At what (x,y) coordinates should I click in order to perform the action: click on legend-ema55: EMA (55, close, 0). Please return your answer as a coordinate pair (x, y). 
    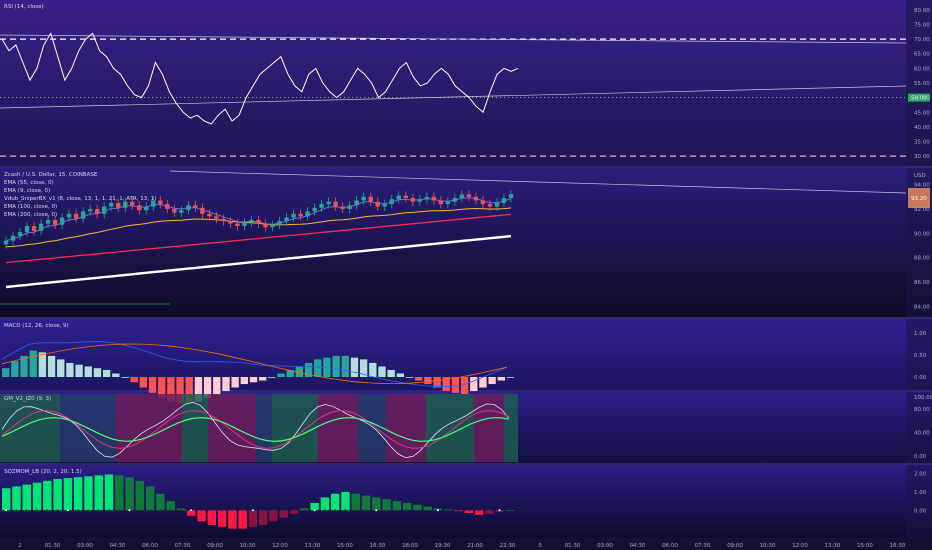
    Looking at the image, I should click on (29, 183).